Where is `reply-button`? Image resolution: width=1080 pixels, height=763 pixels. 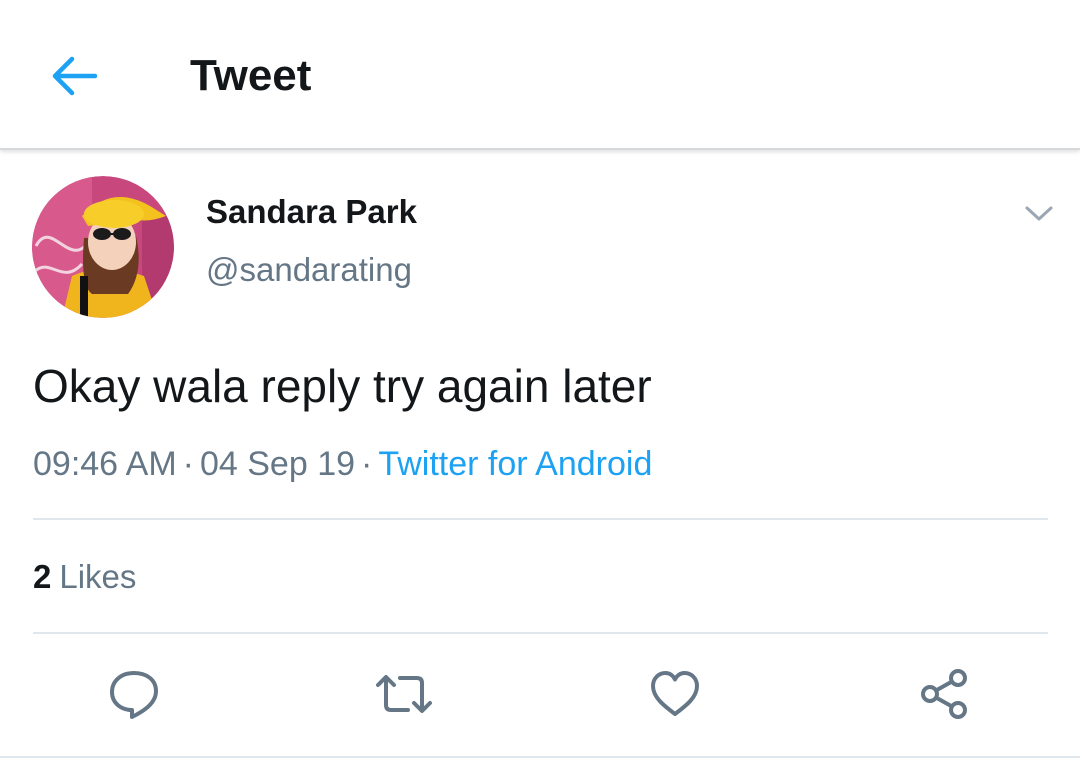 reply-button is located at coordinates (134, 694).